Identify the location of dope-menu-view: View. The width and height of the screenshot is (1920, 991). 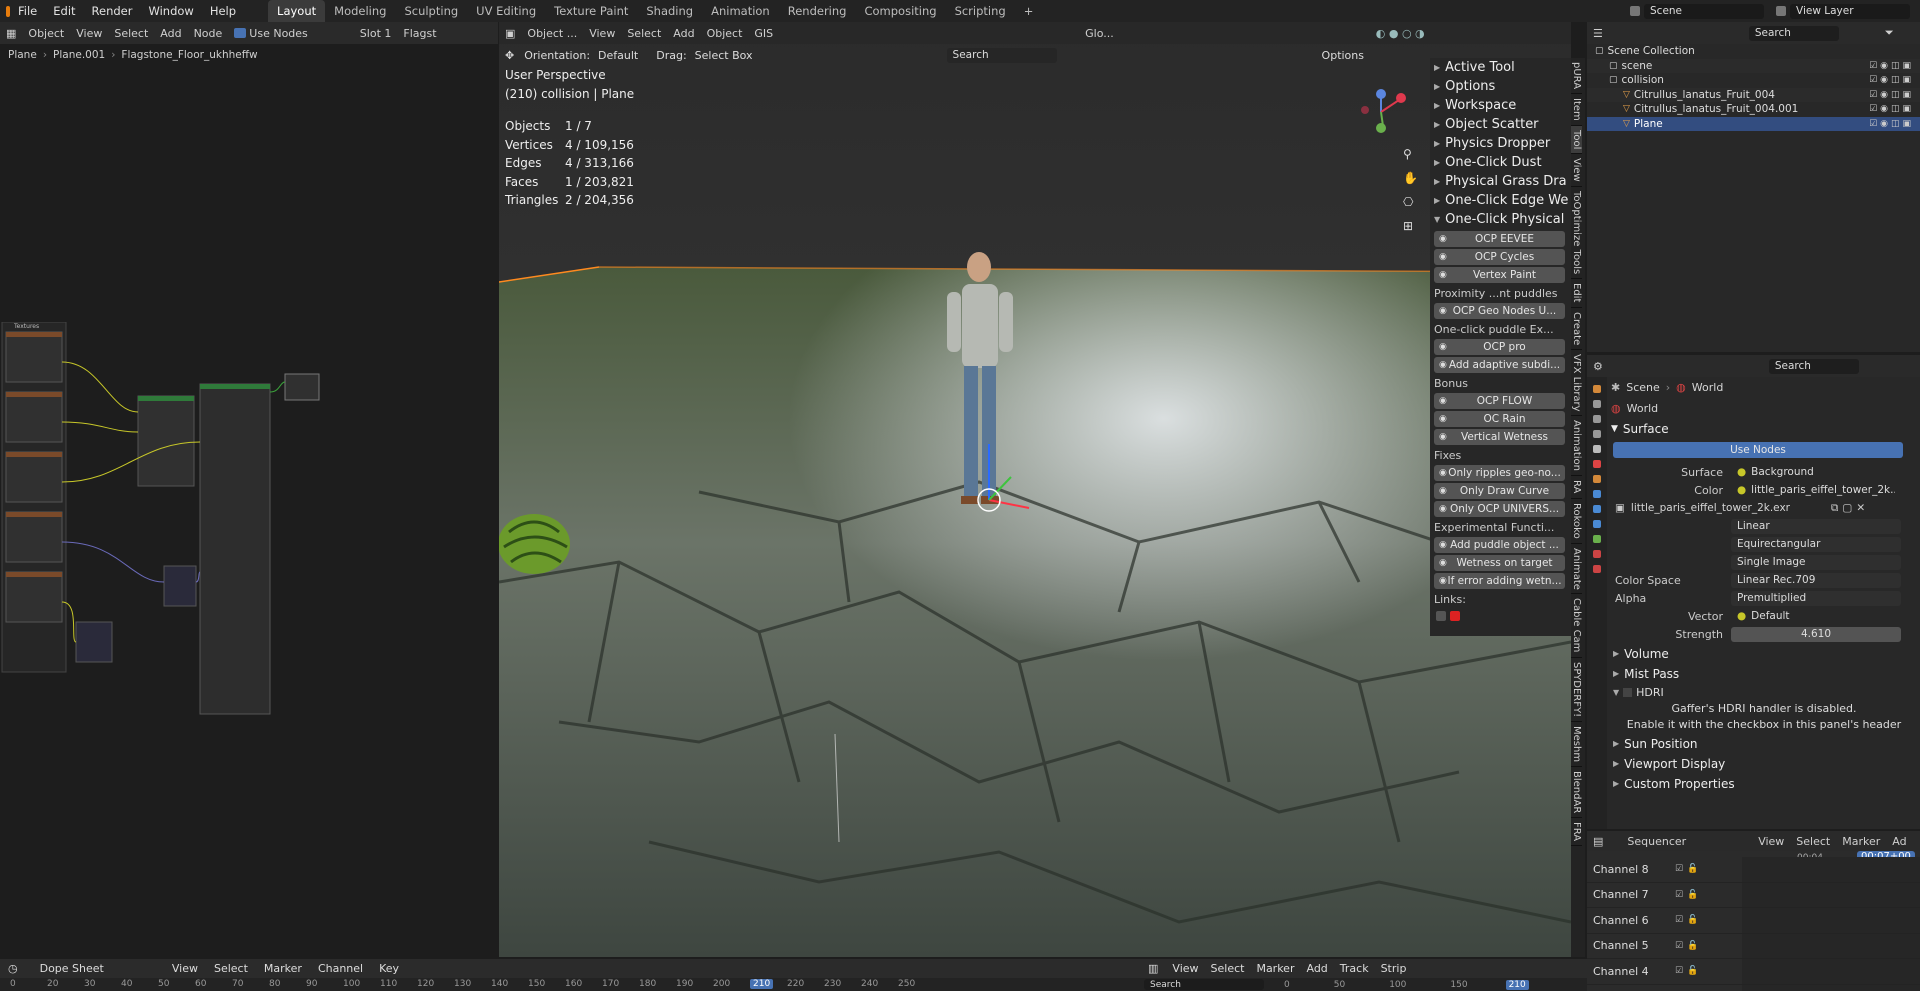
(185, 968).